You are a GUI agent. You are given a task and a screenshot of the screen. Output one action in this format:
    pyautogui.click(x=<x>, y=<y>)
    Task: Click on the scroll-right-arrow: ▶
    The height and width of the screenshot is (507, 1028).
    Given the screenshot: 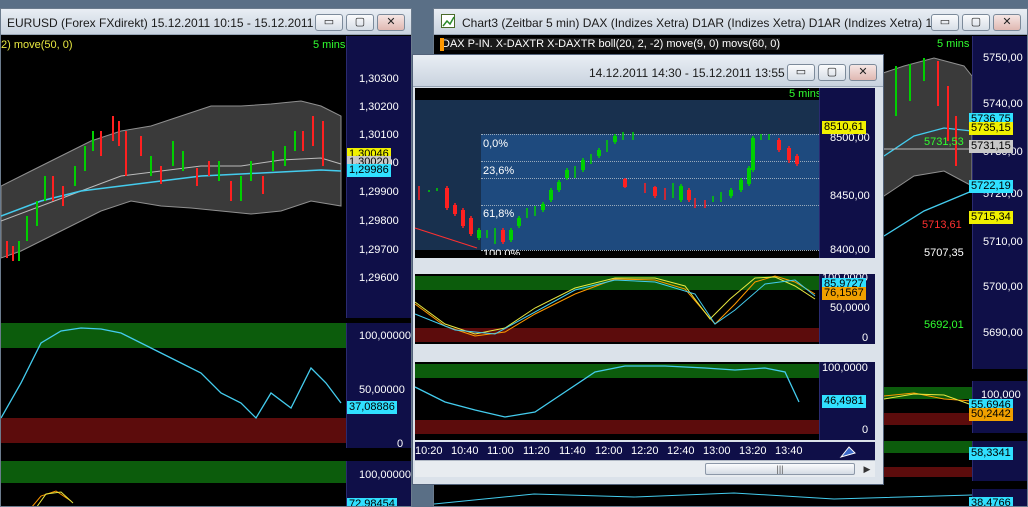 What is the action you would take?
    pyautogui.click(x=867, y=469)
    